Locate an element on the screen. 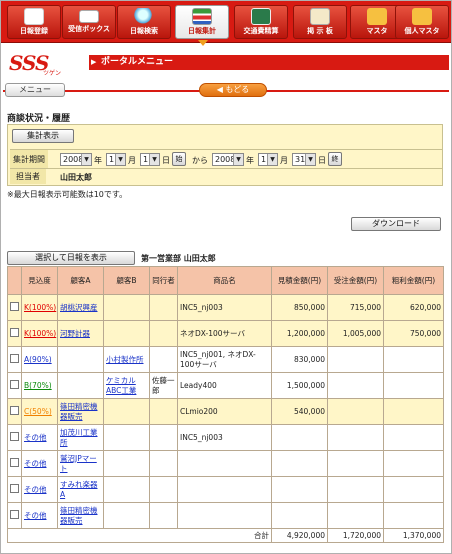 The width and height of the screenshot is (452, 554). page-title: 商談状況・履歴 is located at coordinates (39, 119).